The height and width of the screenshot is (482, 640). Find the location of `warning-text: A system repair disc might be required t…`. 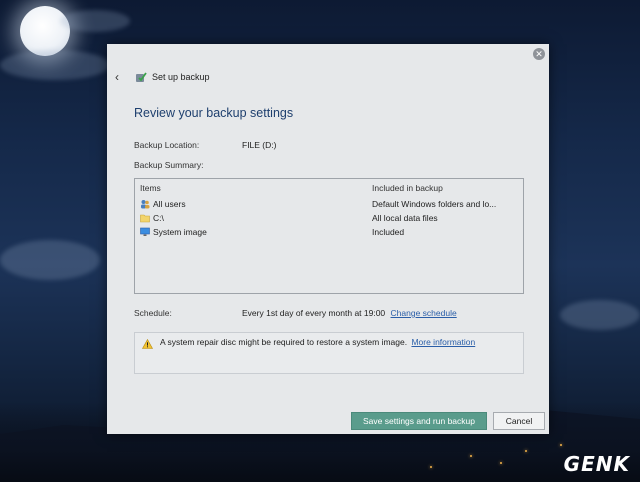

warning-text: A system repair disc might be required t… is located at coordinates (284, 342).